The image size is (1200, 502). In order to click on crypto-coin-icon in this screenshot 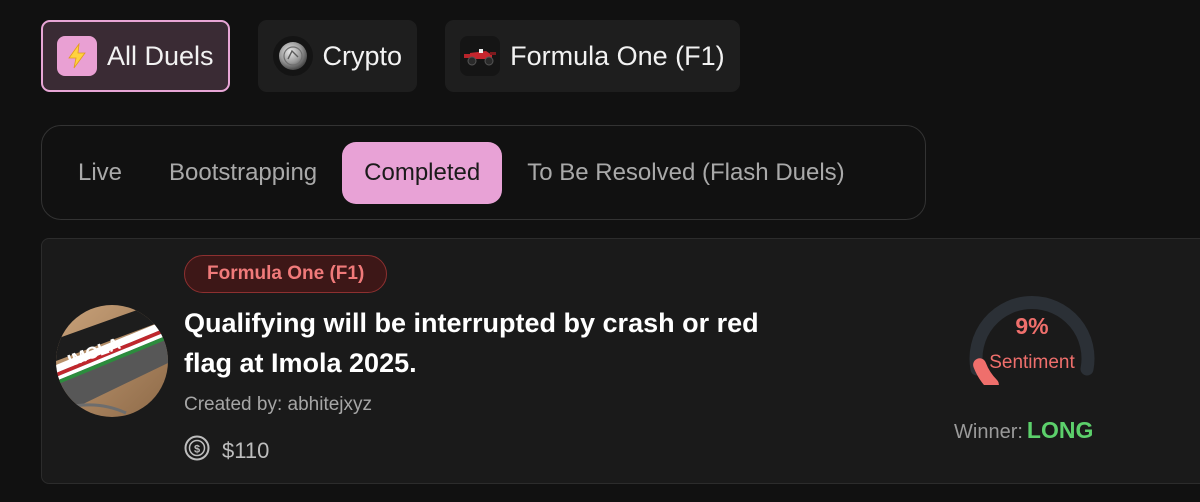, I will do `click(292, 56)`.